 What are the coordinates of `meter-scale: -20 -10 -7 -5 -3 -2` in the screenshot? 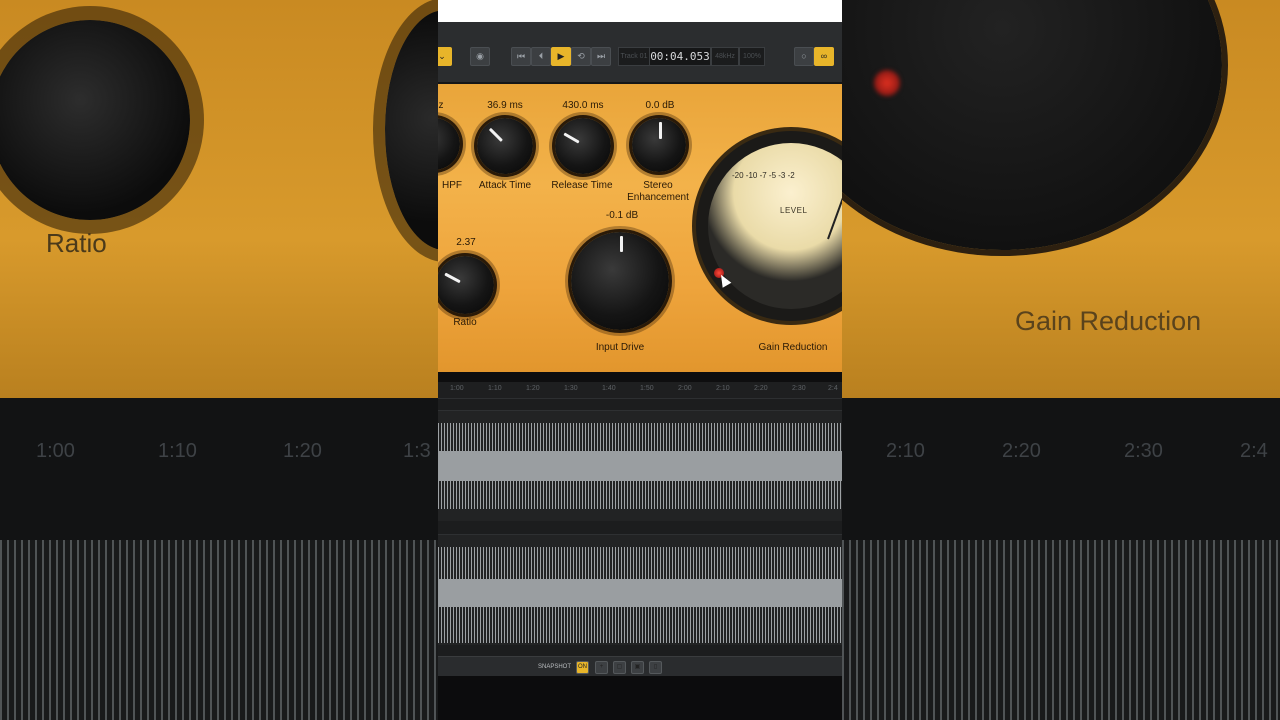 It's located at (763, 175).